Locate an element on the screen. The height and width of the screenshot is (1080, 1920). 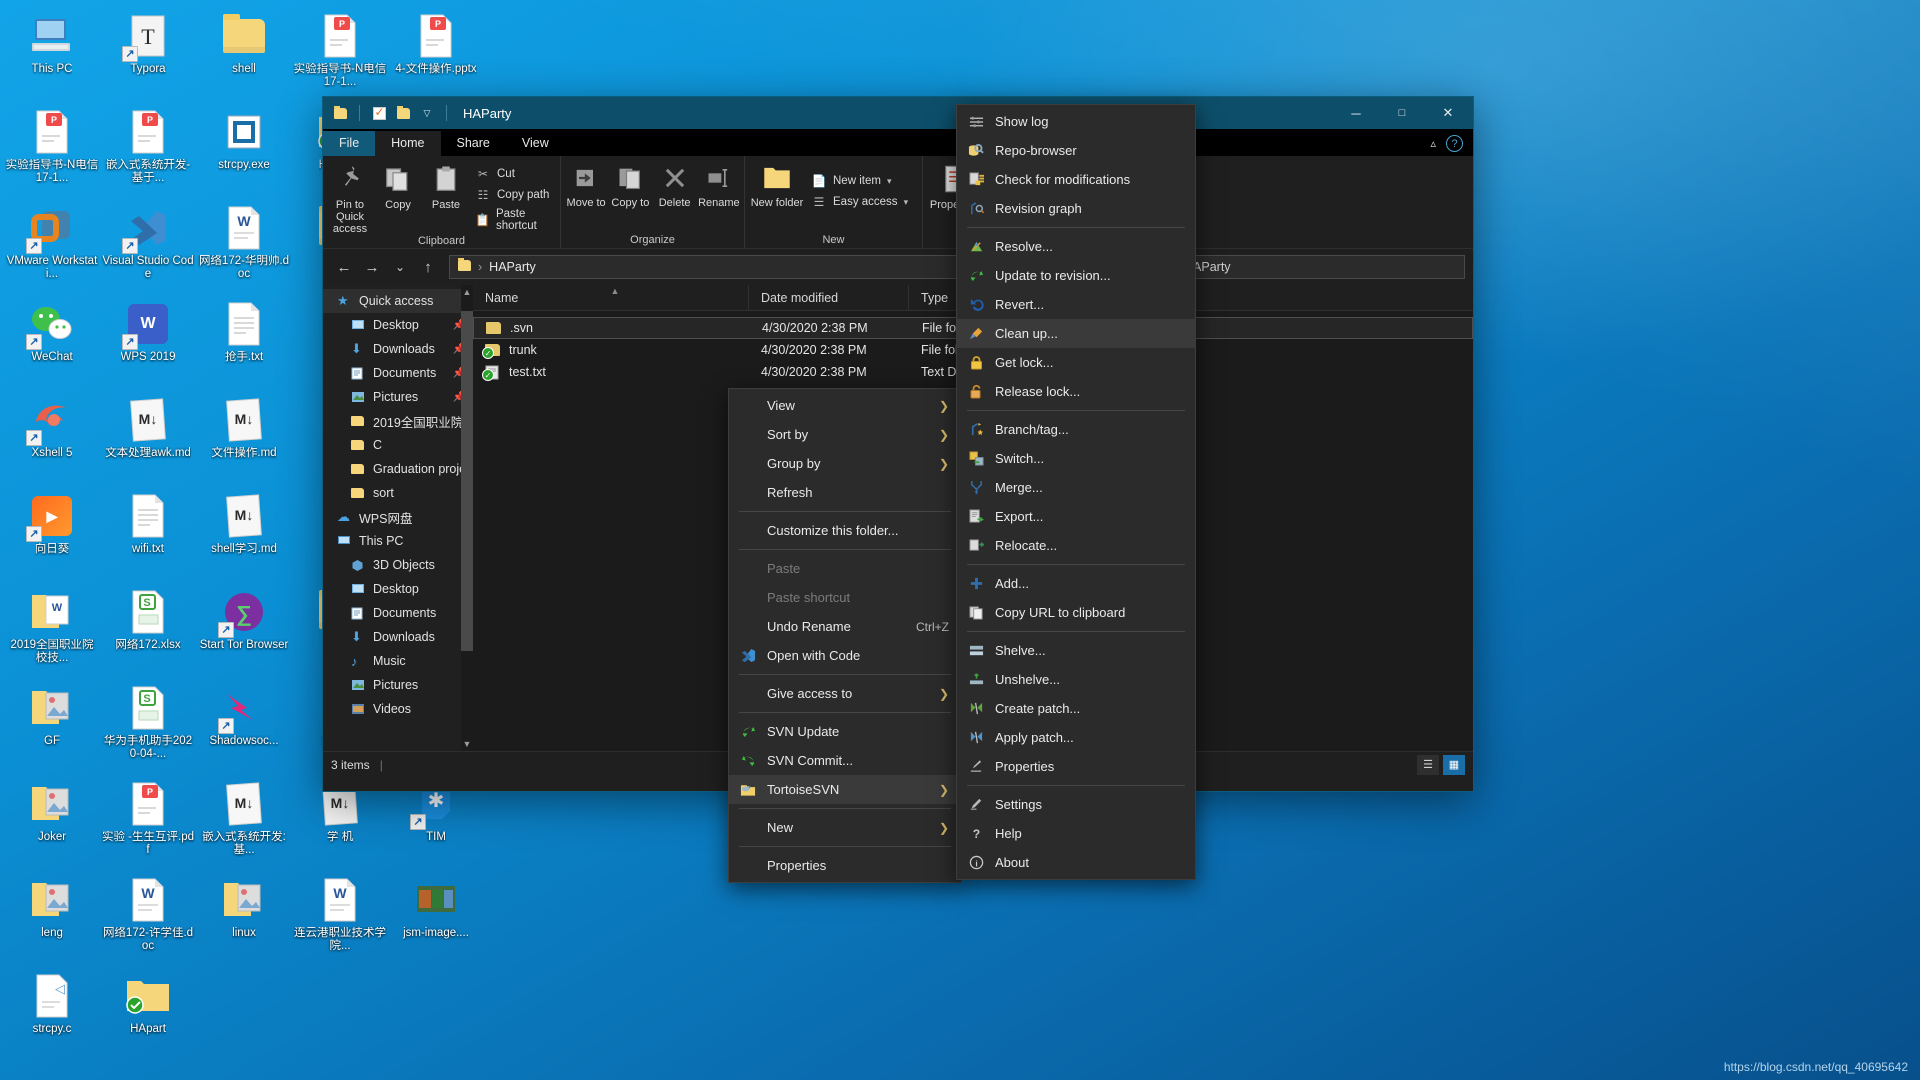
menu-item: ? Help is located at coordinates (1076, 833).